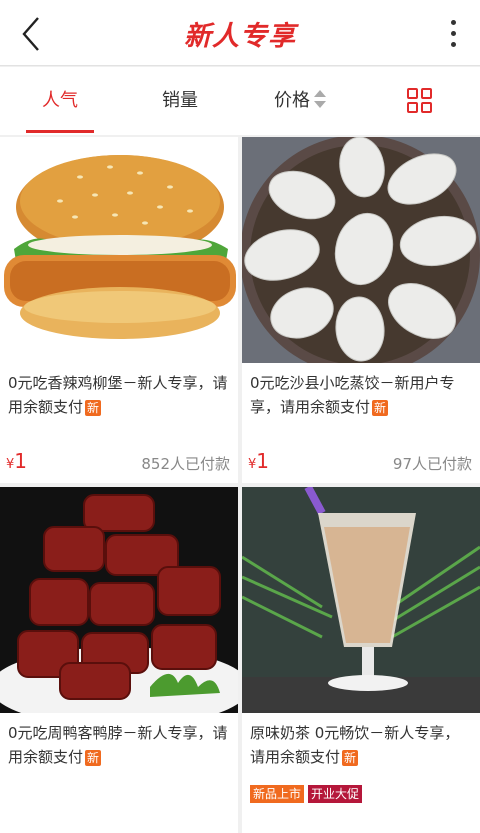 This screenshot has height=833, width=480. I want to click on product-image-milk-tea, so click(361, 600).